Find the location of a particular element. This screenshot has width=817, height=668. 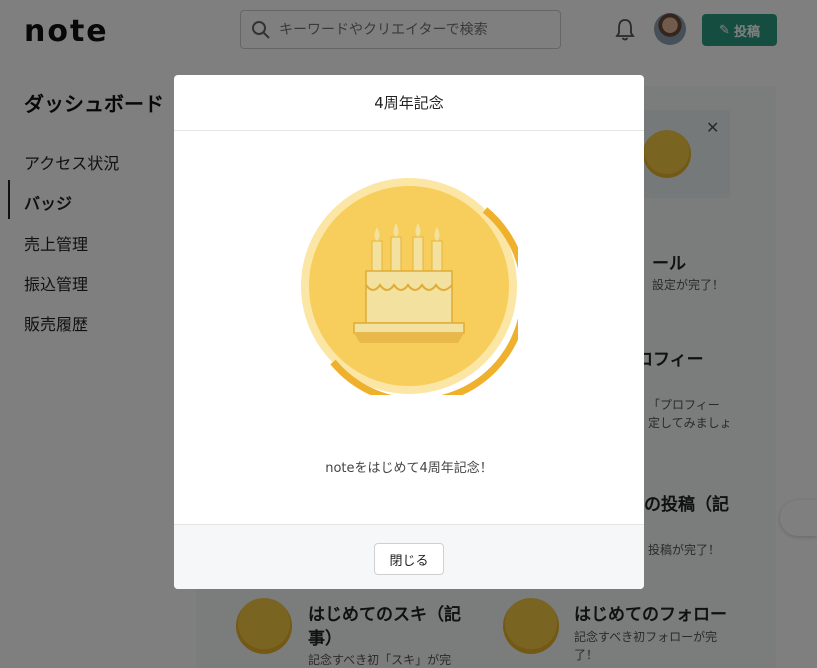

birthday-cake-icon is located at coordinates (409, 286).